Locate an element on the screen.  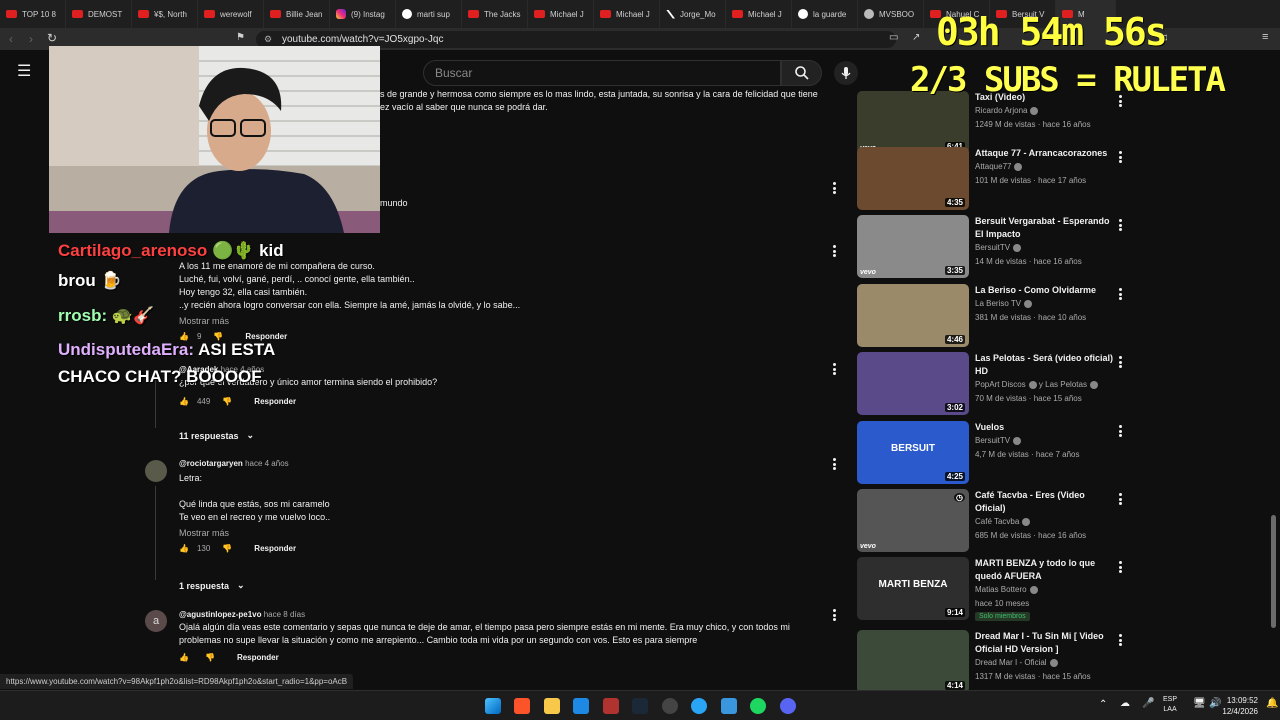
forward-icon: › is located at coordinates (31, 39).